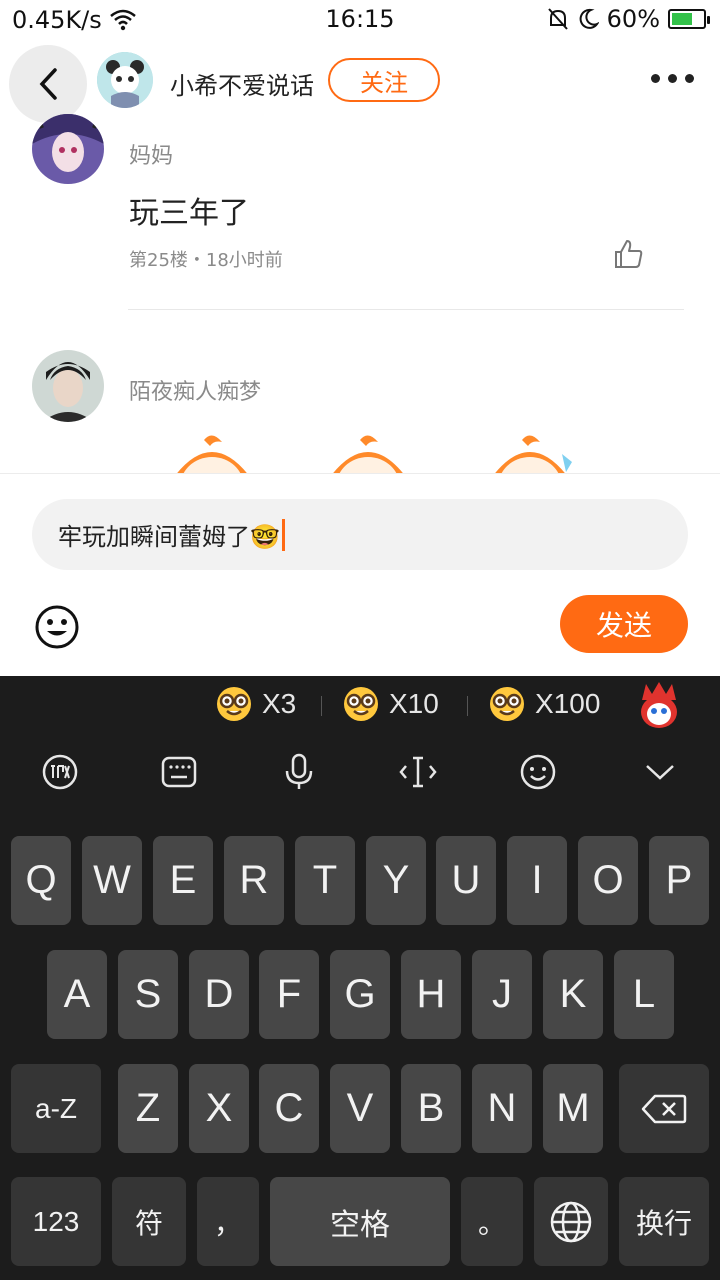  I want to click on smiley-icon, so click(538, 772).